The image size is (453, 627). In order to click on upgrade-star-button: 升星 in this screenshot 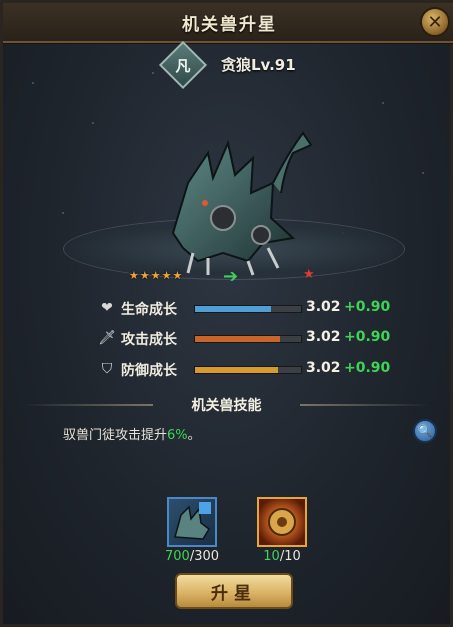, I will do `click(234, 591)`.